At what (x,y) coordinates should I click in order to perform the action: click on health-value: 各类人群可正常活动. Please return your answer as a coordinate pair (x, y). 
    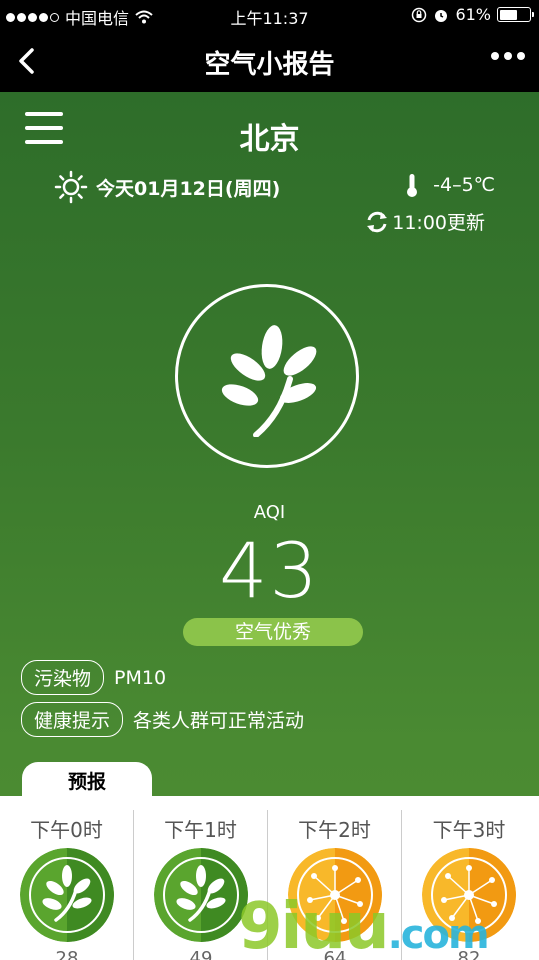
    Looking at the image, I should click on (219, 721).